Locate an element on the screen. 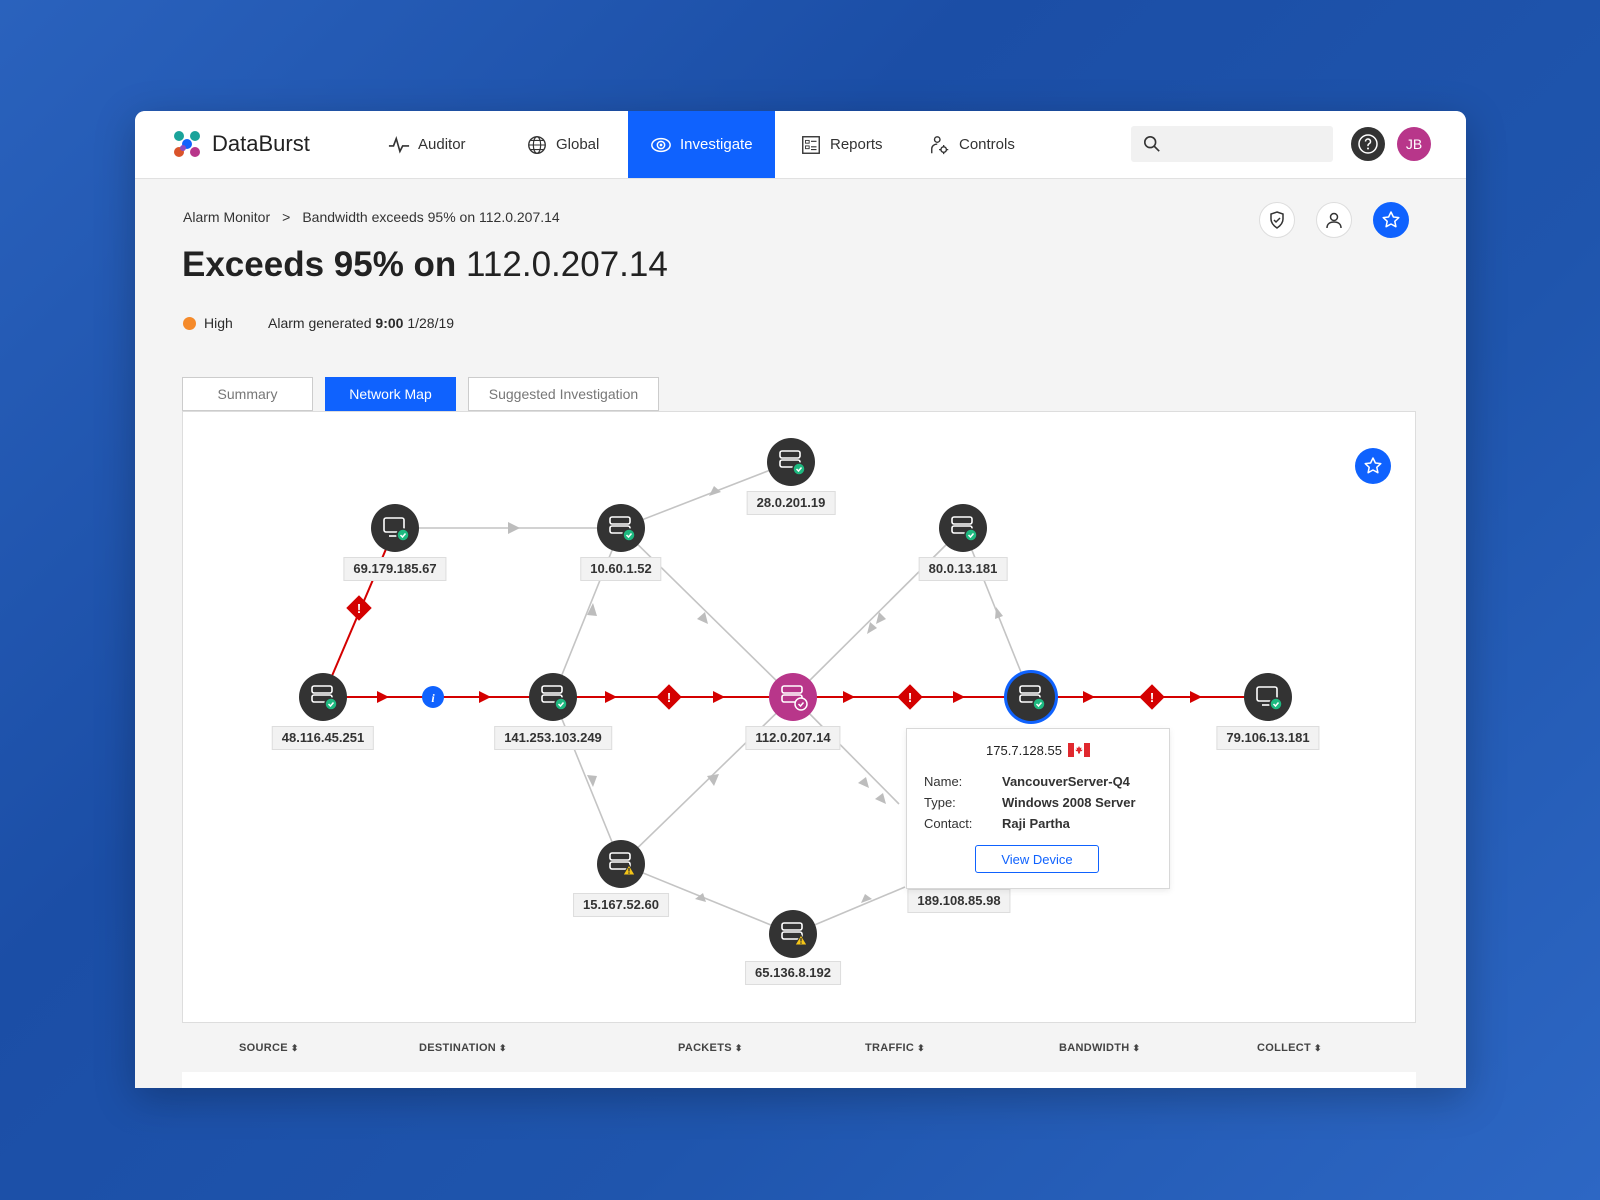 This screenshot has height=1200, width=1600. view-device-button: View Device is located at coordinates (1037, 859).